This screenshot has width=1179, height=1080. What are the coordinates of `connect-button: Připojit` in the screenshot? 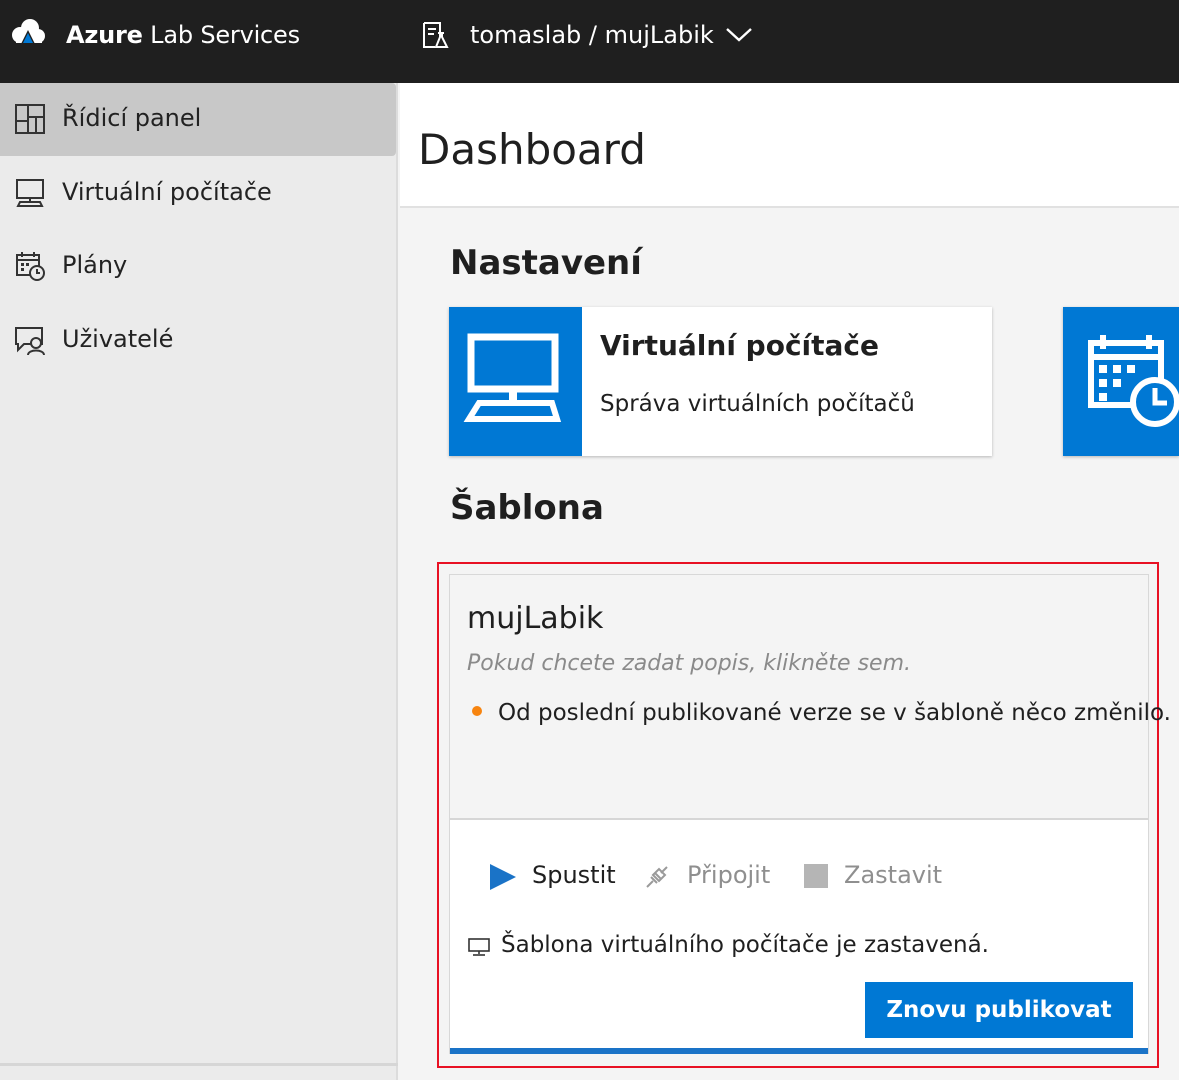 It's located at (708, 877).